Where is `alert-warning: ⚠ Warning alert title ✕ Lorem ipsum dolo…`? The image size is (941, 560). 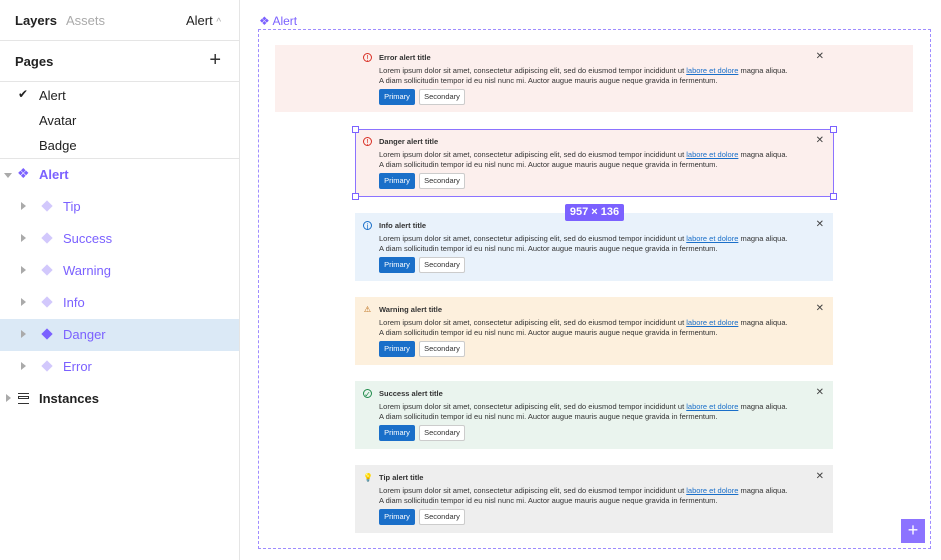 alert-warning: ⚠ Warning alert title ✕ Lorem ipsum dolo… is located at coordinates (594, 331).